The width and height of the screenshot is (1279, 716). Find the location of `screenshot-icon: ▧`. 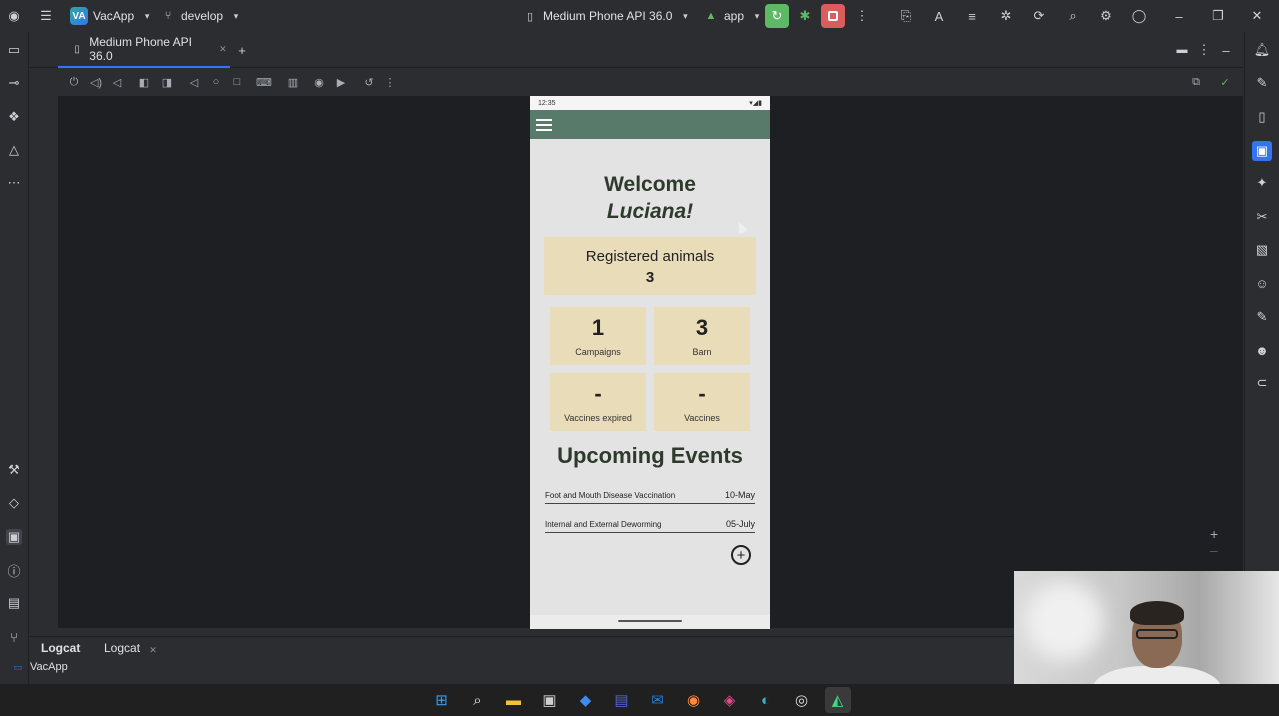

screenshot-icon: ▧ is located at coordinates (1262, 250).